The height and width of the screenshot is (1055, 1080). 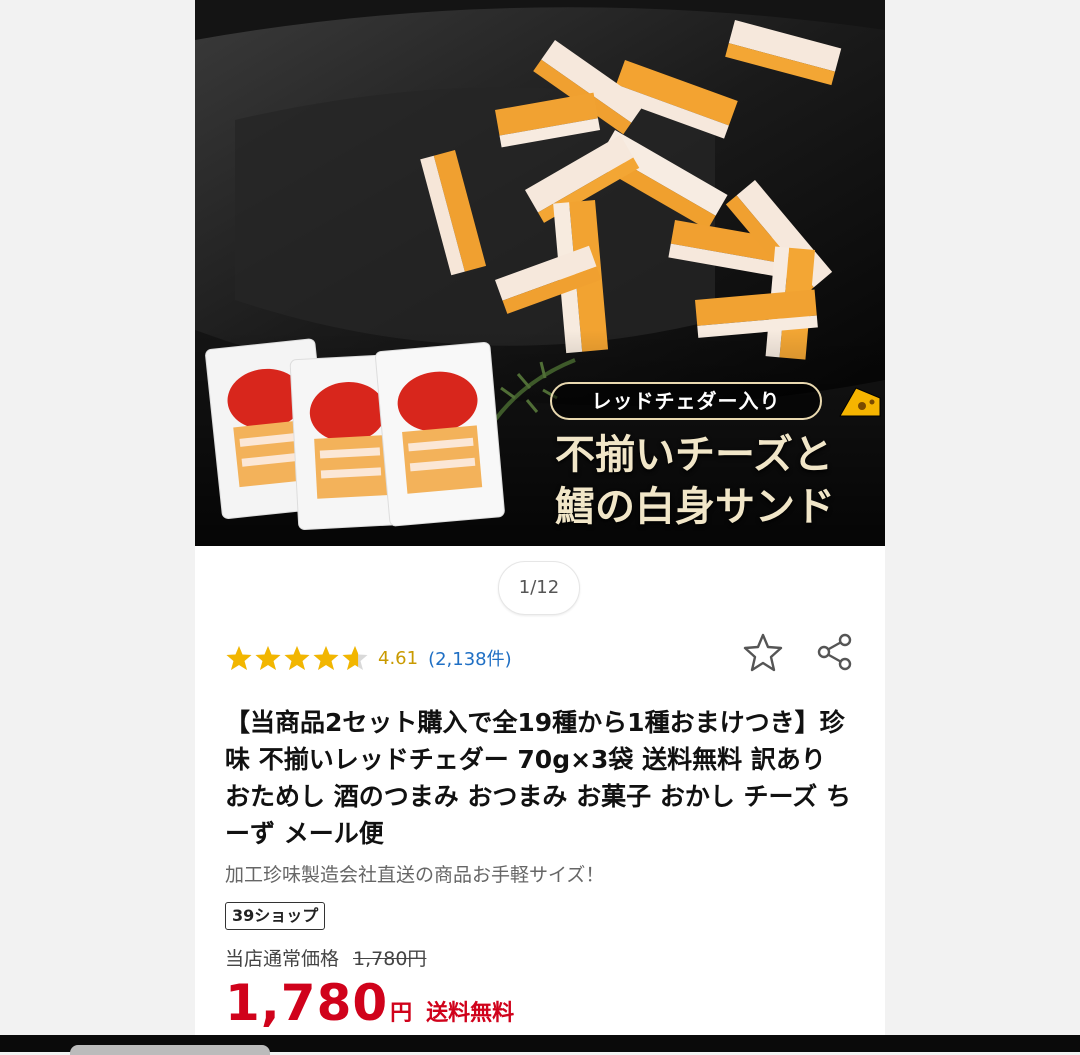 What do you see at coordinates (763, 652) in the screenshot?
I see `star-outline-icon` at bounding box center [763, 652].